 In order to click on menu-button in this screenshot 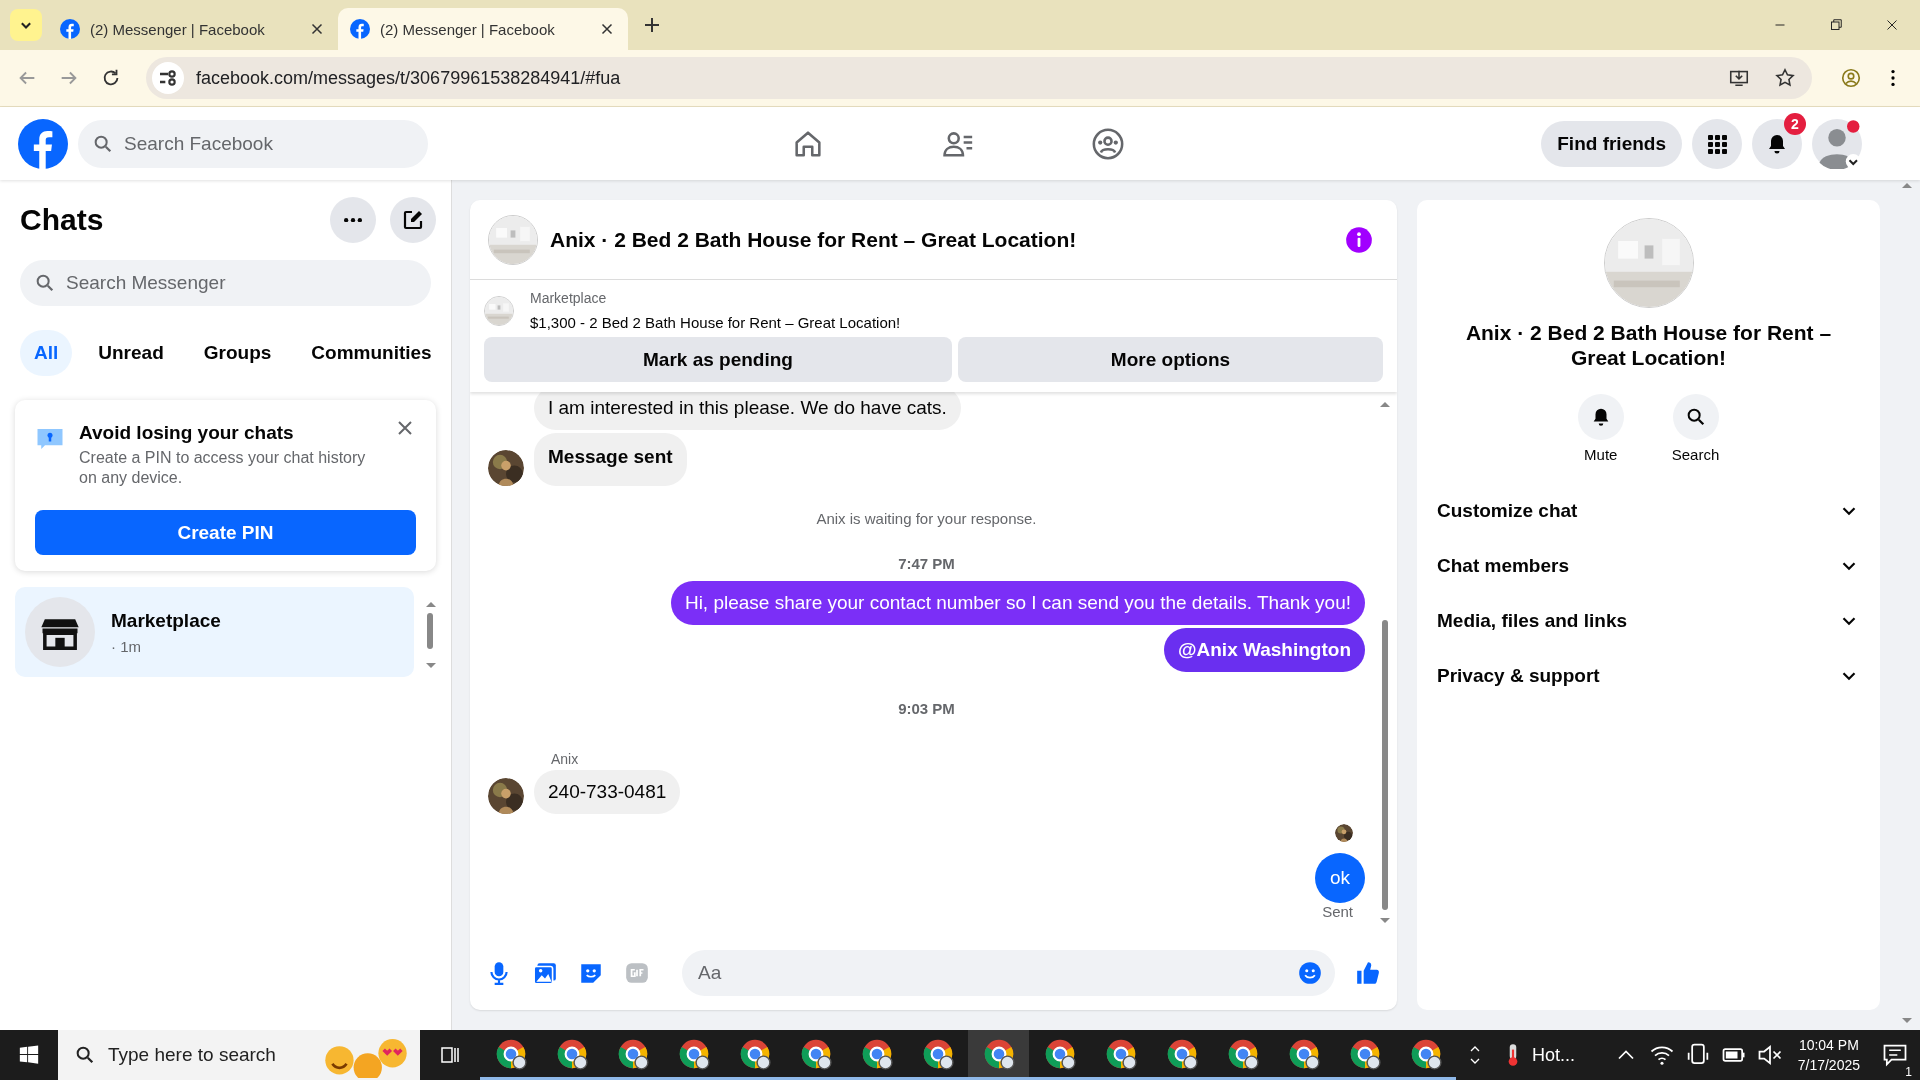, I will do `click(1717, 143)`.